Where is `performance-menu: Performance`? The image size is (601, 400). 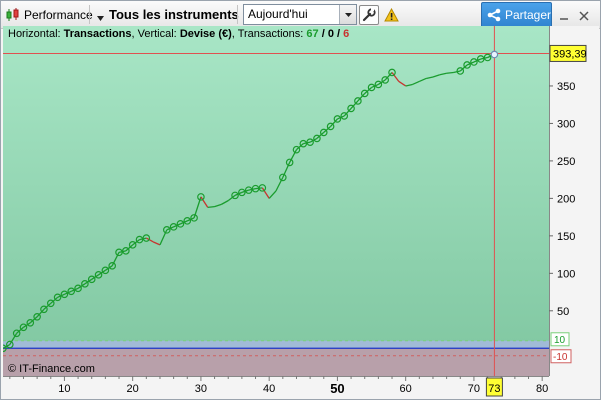
performance-menu: Performance is located at coordinates (49, 14).